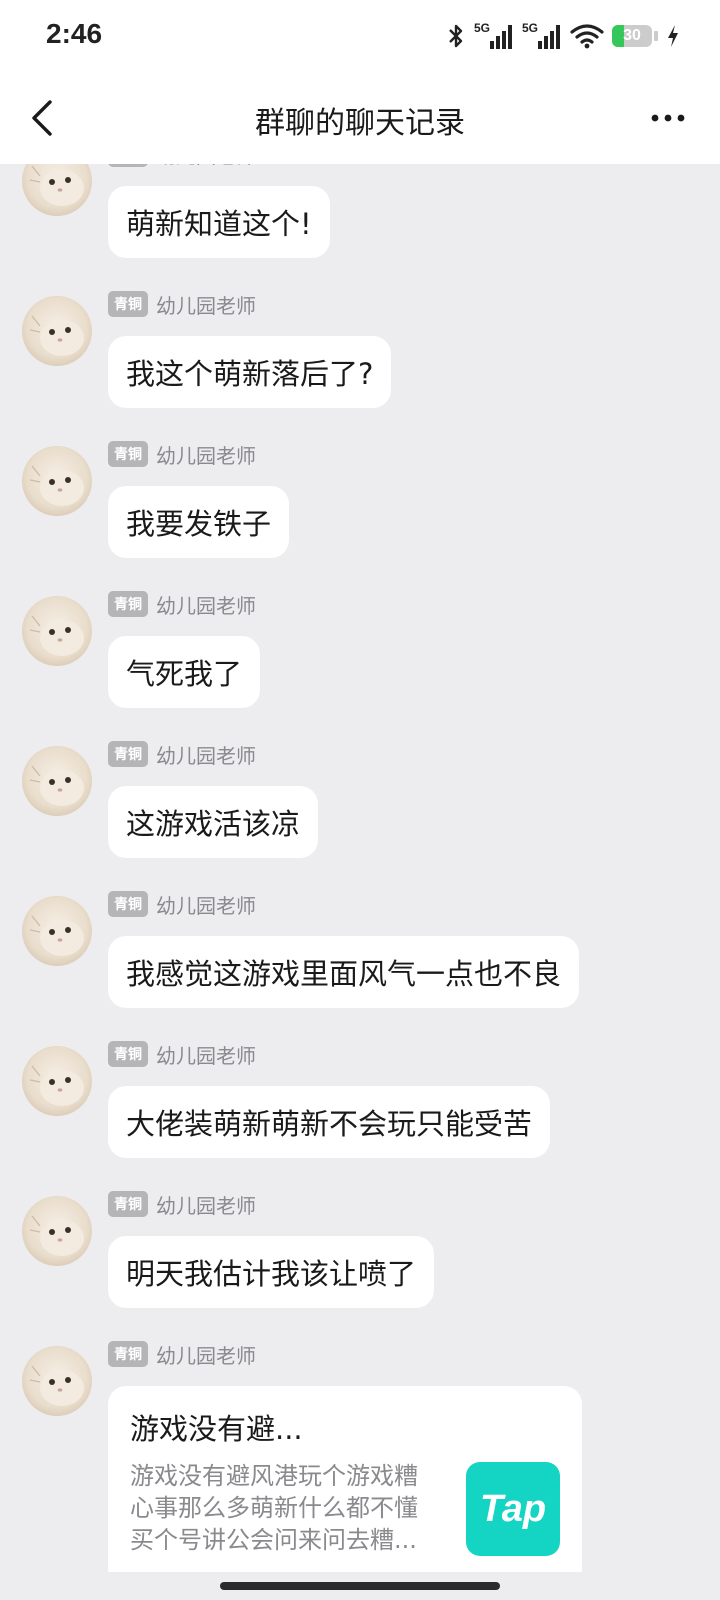 The image size is (720, 1600). I want to click on status-icons: 5G 5G 30, so click(563, 36).